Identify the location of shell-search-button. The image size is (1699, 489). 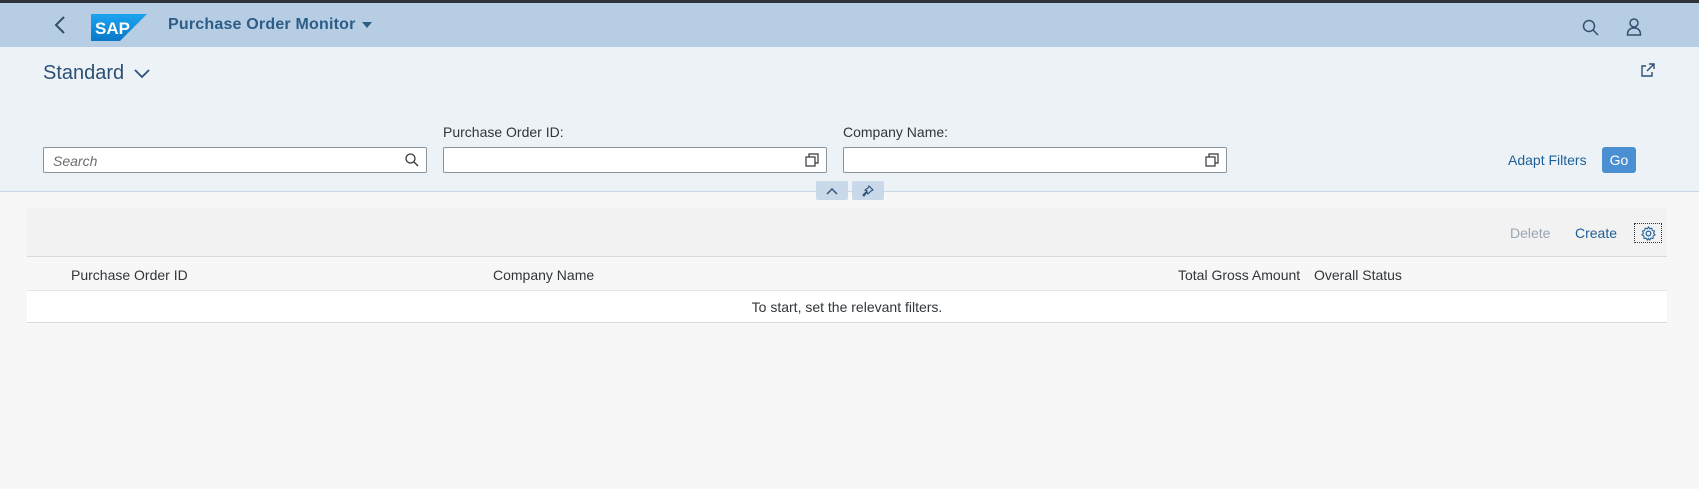
(1590, 27).